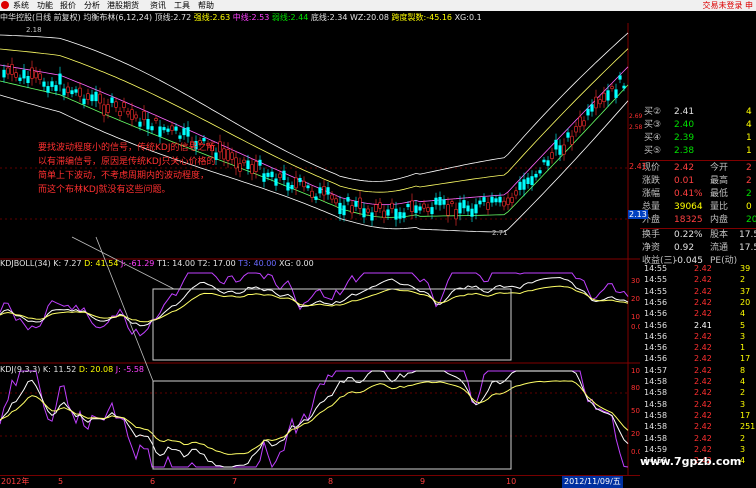 The width and height of the screenshot is (756, 488). I want to click on menu-item-help: 帮助, so click(206, 5).